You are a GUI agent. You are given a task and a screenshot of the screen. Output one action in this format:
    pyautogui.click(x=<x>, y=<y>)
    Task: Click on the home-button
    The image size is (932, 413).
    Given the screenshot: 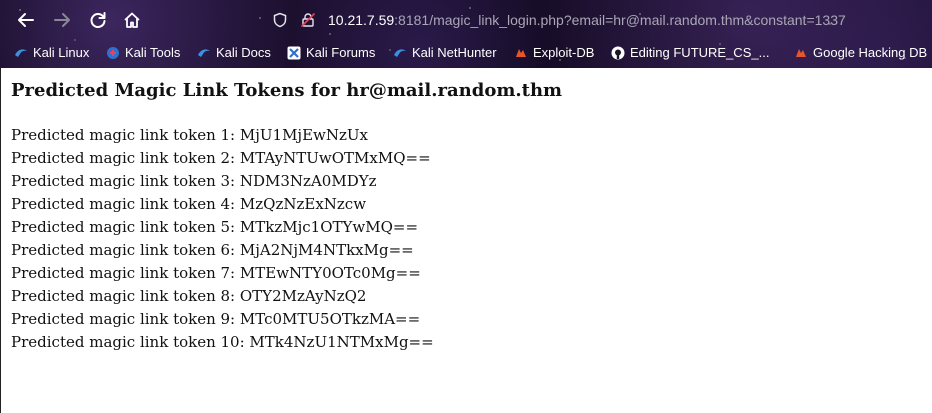 What is the action you would take?
    pyautogui.click(x=132, y=20)
    